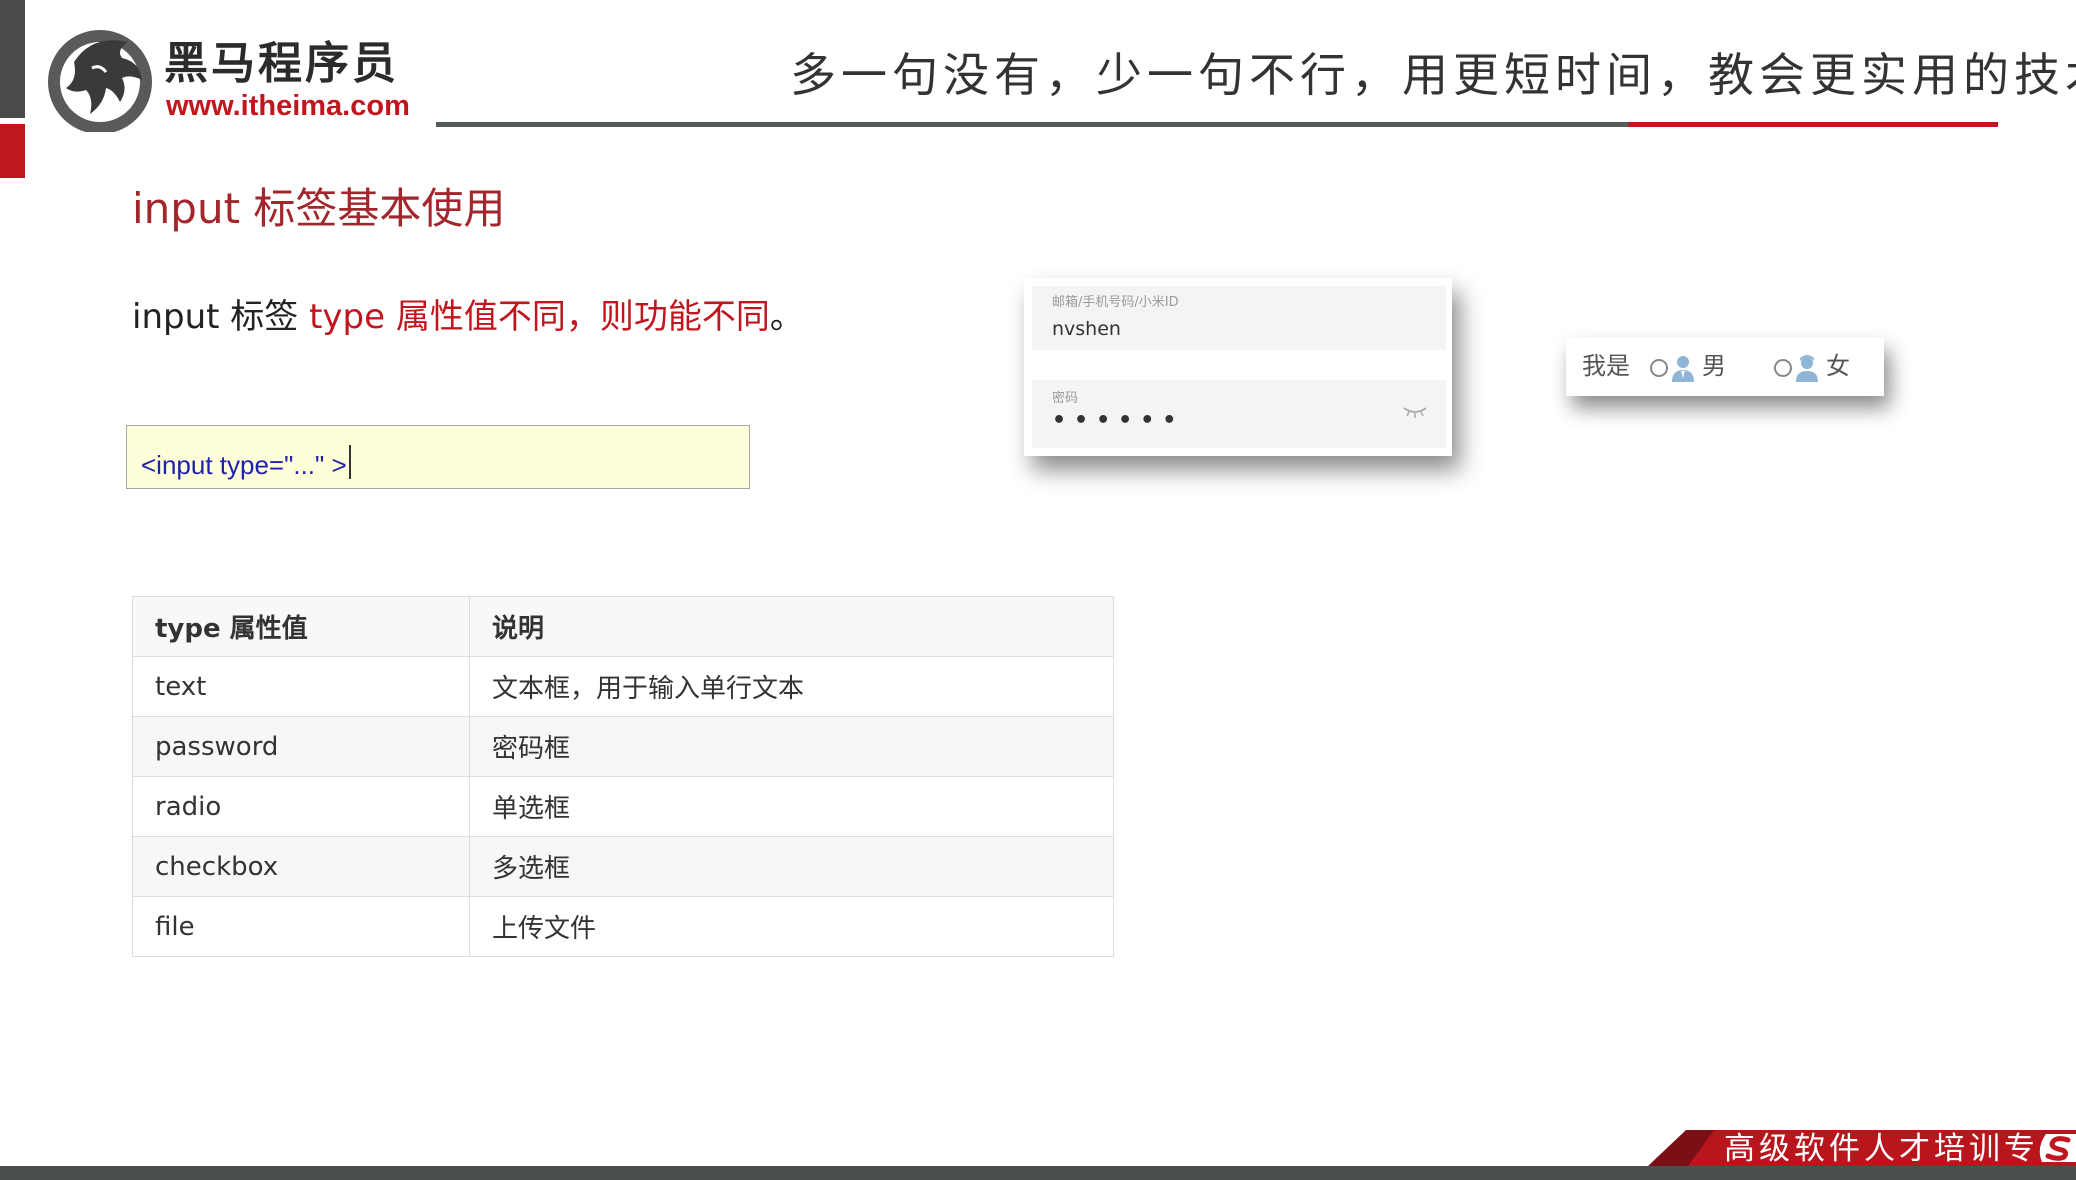  What do you see at coordinates (1238, 367) in the screenshot?
I see `login-demo-card: 邮箱/手机号码/小米ID nvshen 密码 ••••••` at bounding box center [1238, 367].